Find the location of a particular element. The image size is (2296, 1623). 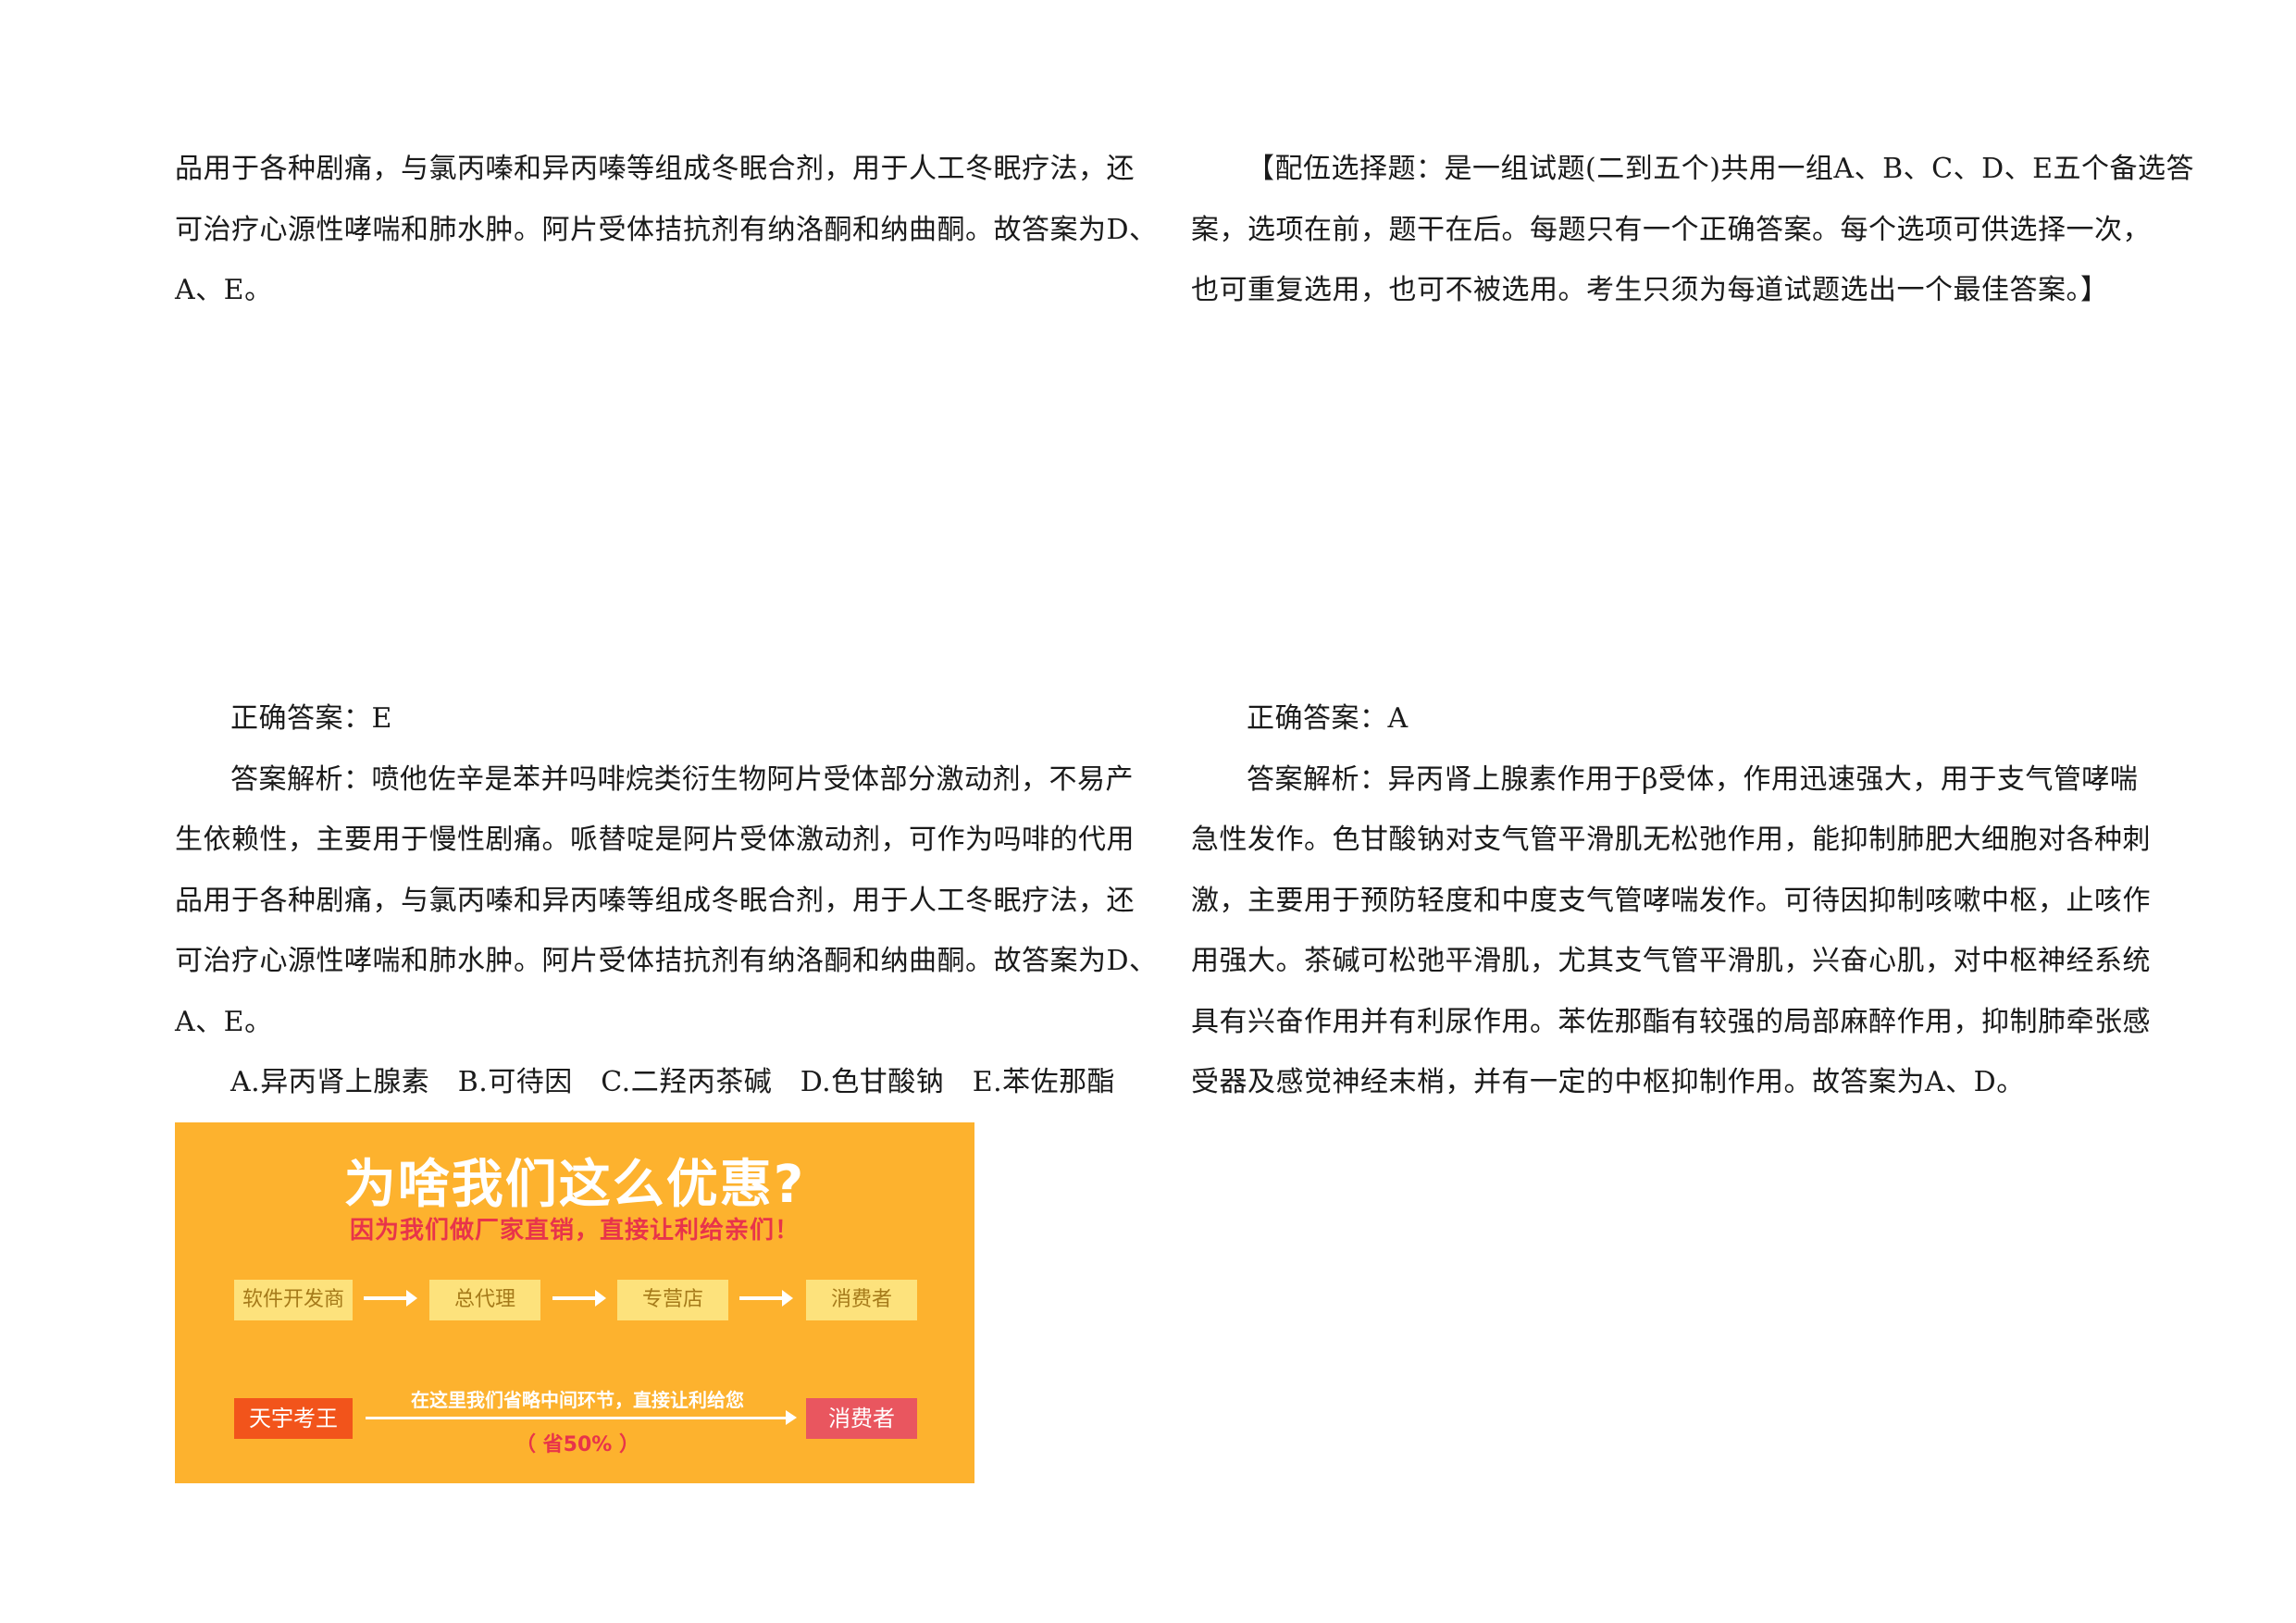

banner-subtitle: 因为我们做厂家直销，直接让利给亲们！ is located at coordinates (575, 1231).